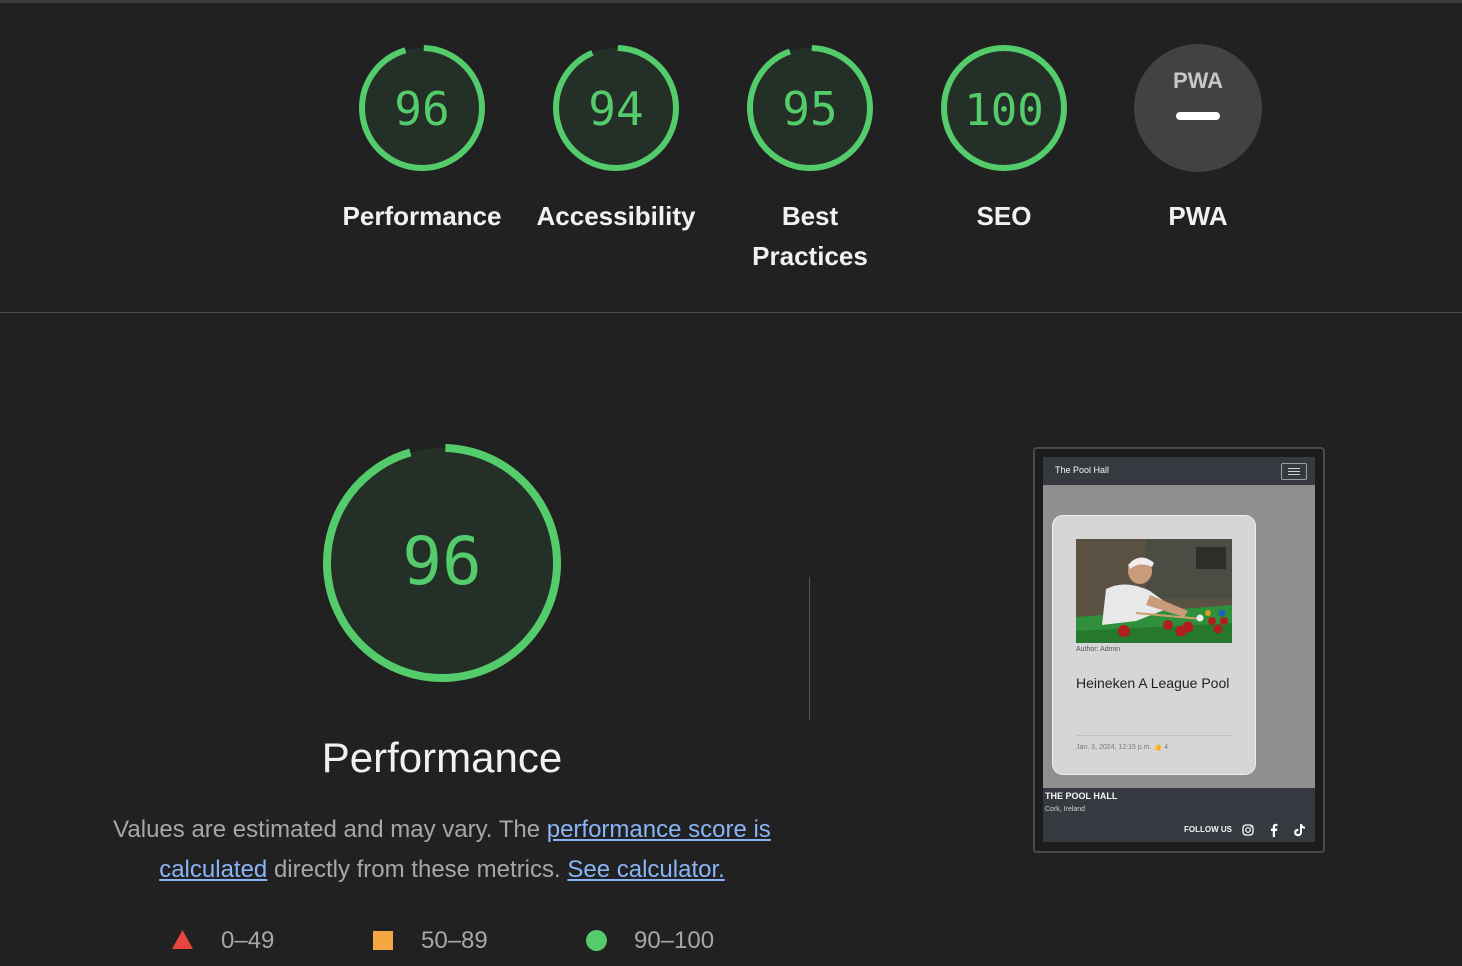 Image resolution: width=1462 pixels, height=966 pixels. I want to click on preview-author: Author: Admin, so click(1098, 649).